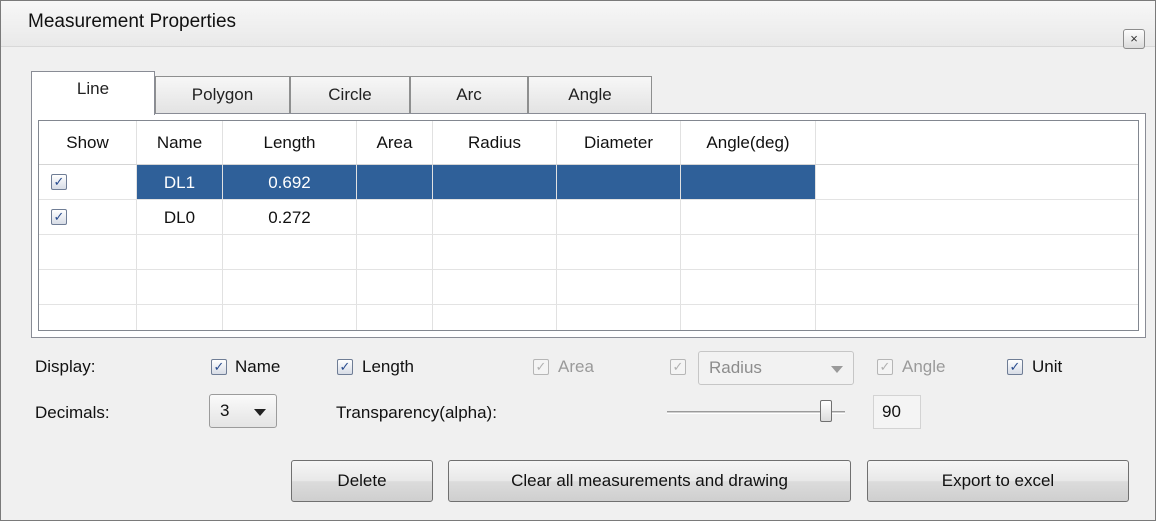 The height and width of the screenshot is (521, 1156). I want to click on column-header-filler, so click(977, 142).